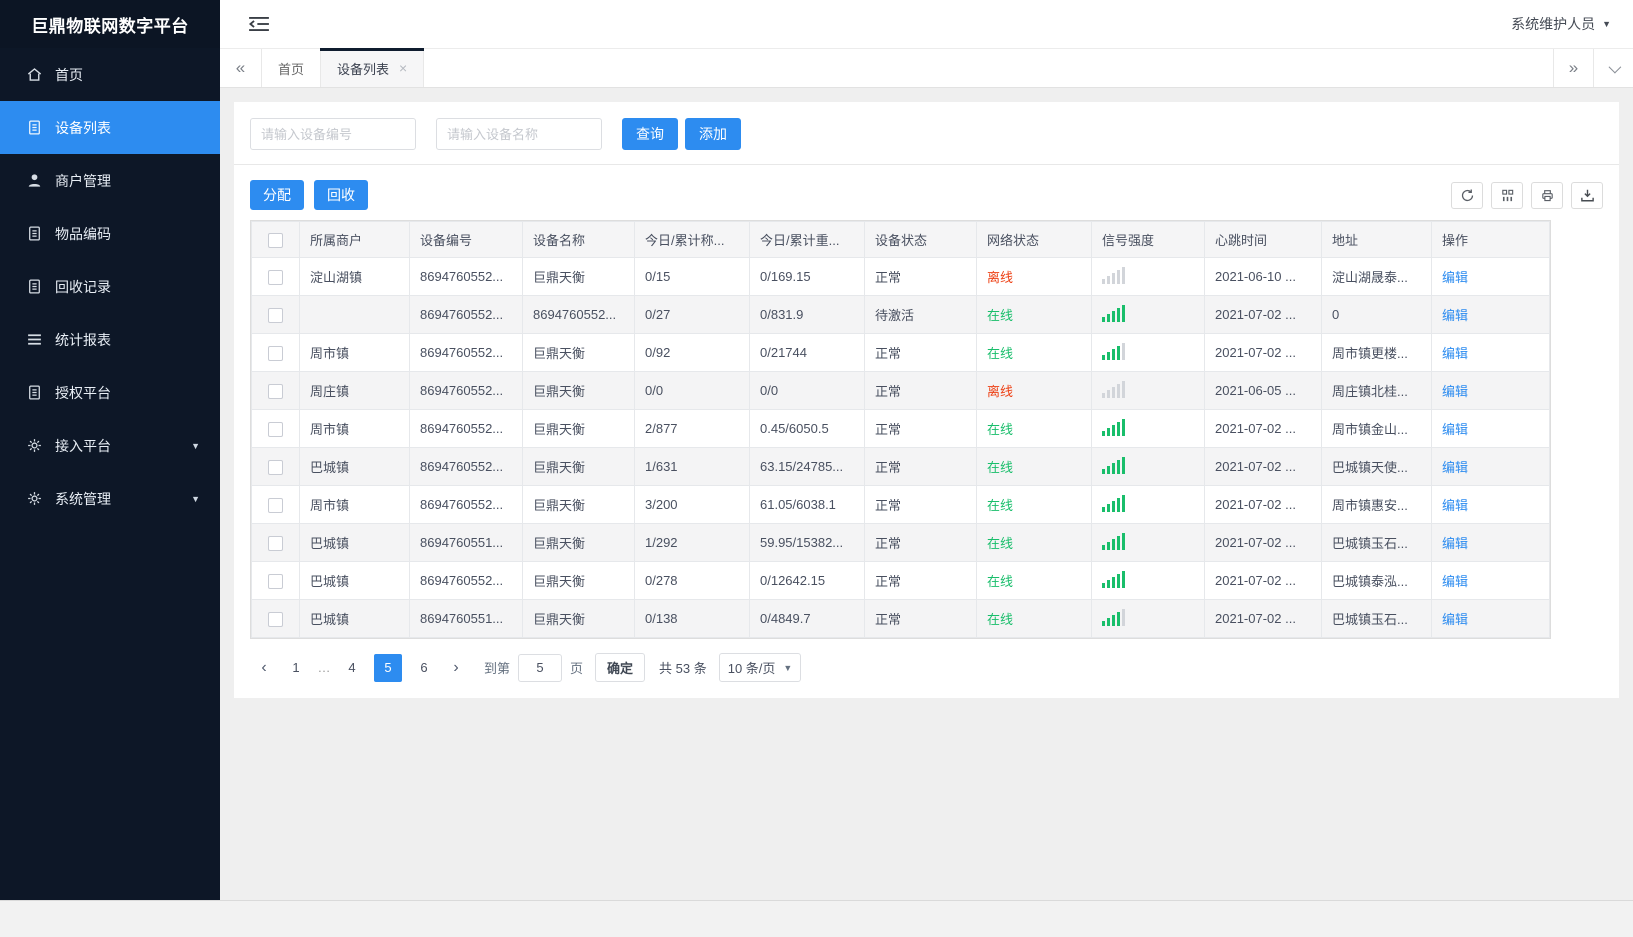 Image resolution: width=1633 pixels, height=937 pixels. I want to click on sidebar-item-doc-授权平台: 授权平台, so click(110, 392).